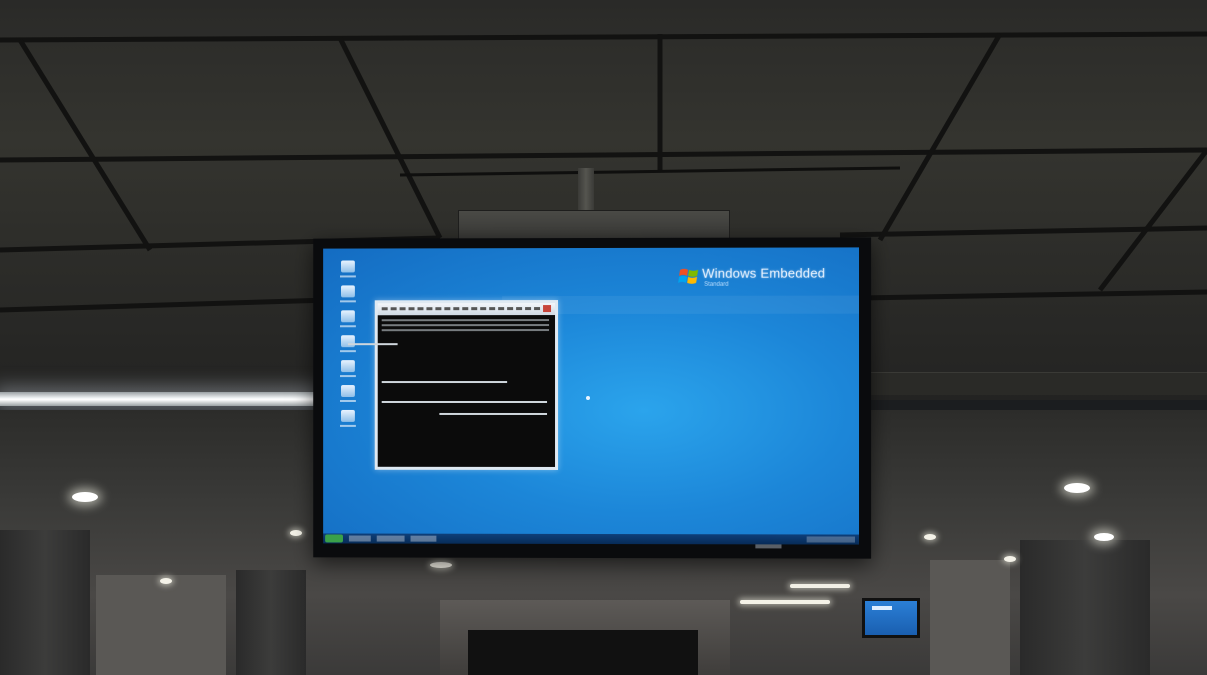 The image size is (1207, 675). What do you see at coordinates (591, 538) in the screenshot?
I see `taskbar` at bounding box center [591, 538].